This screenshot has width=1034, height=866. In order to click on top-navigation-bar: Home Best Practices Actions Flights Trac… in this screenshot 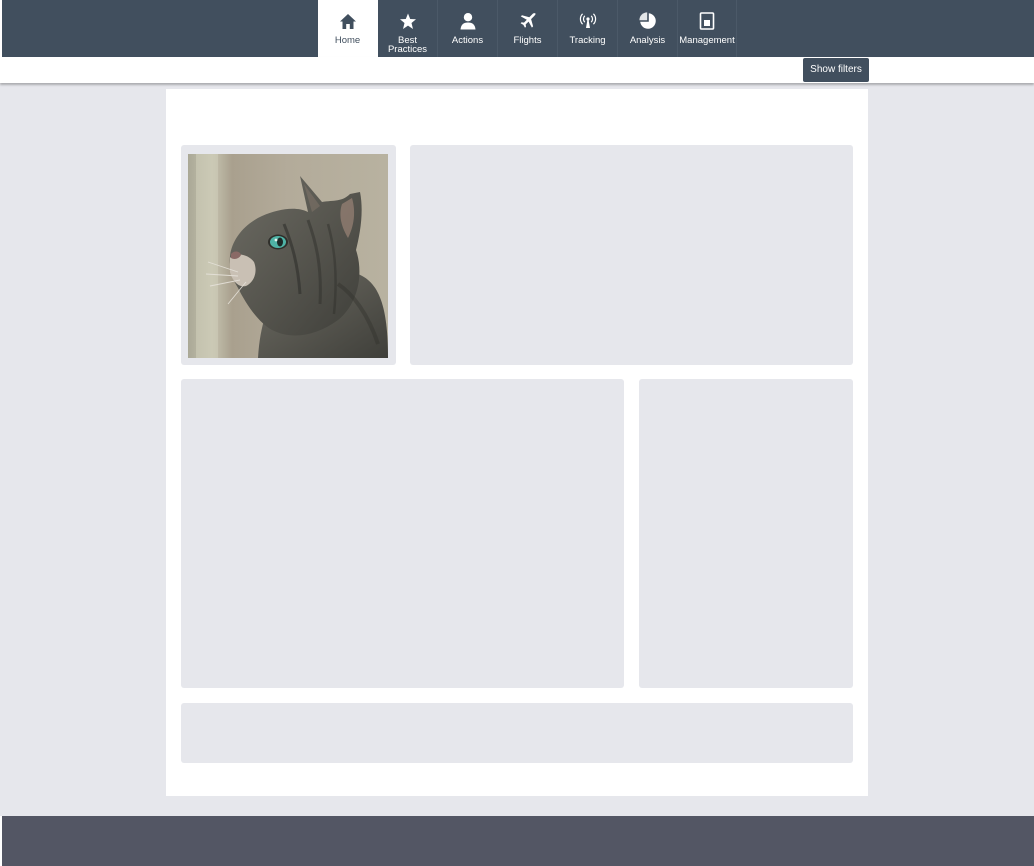, I will do `click(517, 28)`.